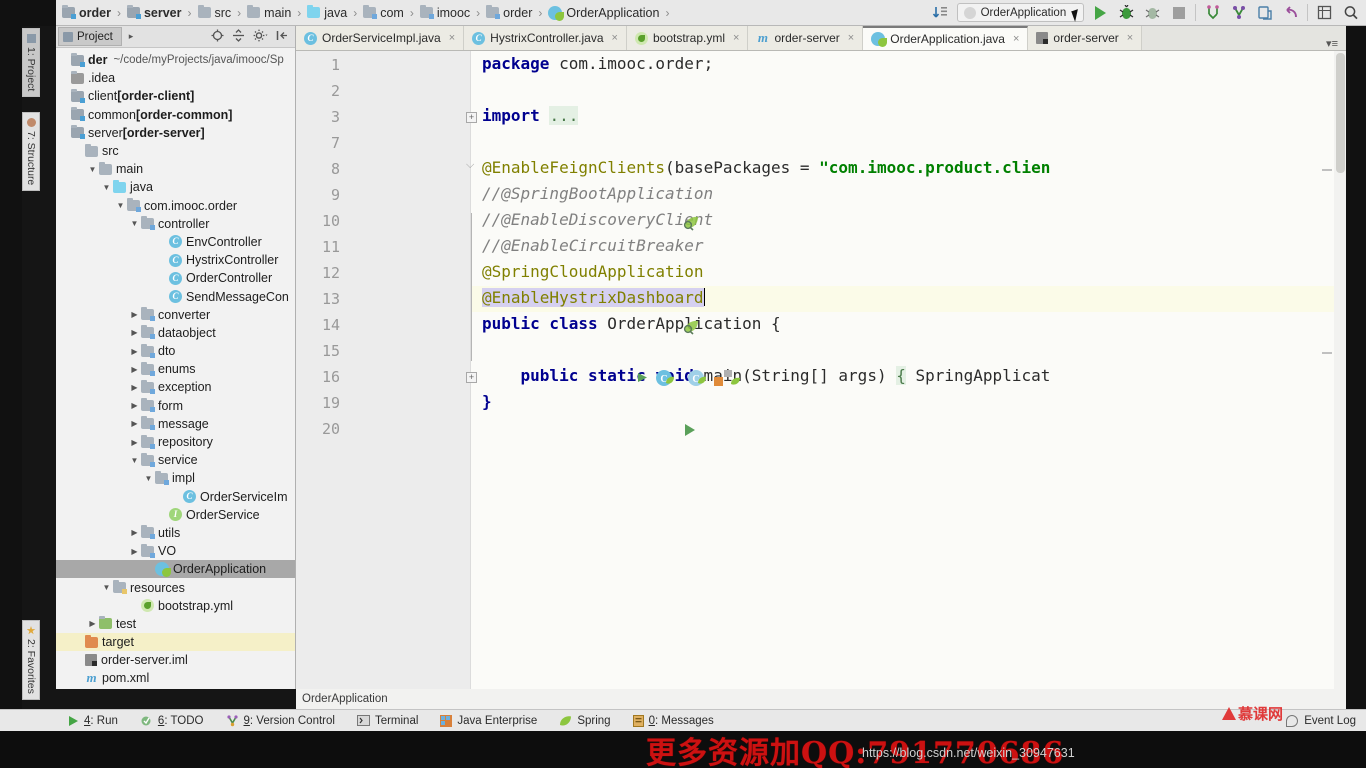  What do you see at coordinates (1336, 43) in the screenshot?
I see `editor-tabs-overflow: ▾≡` at bounding box center [1336, 43].